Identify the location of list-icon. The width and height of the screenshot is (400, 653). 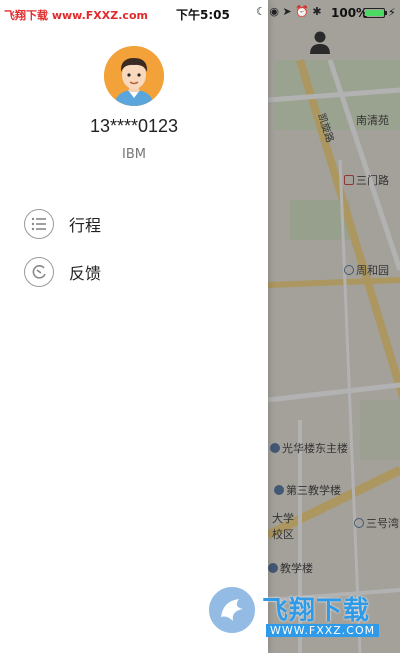
(39, 224).